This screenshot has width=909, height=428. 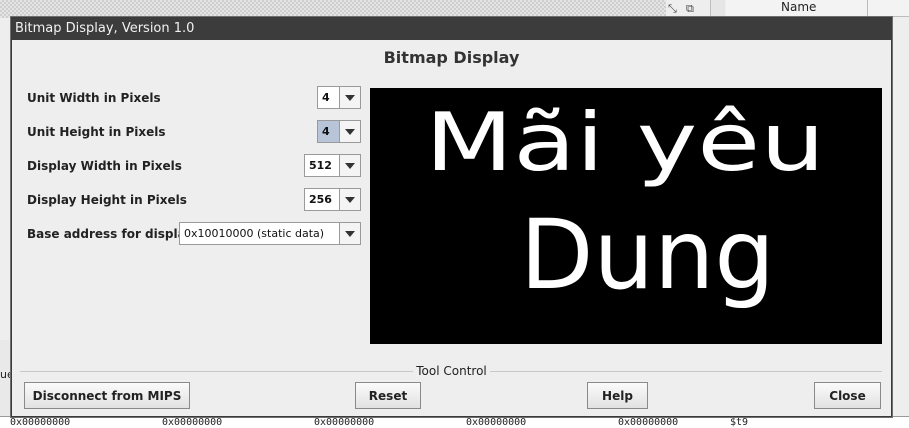 I want to click on base-address-label: Base address for display, so click(x=110, y=234).